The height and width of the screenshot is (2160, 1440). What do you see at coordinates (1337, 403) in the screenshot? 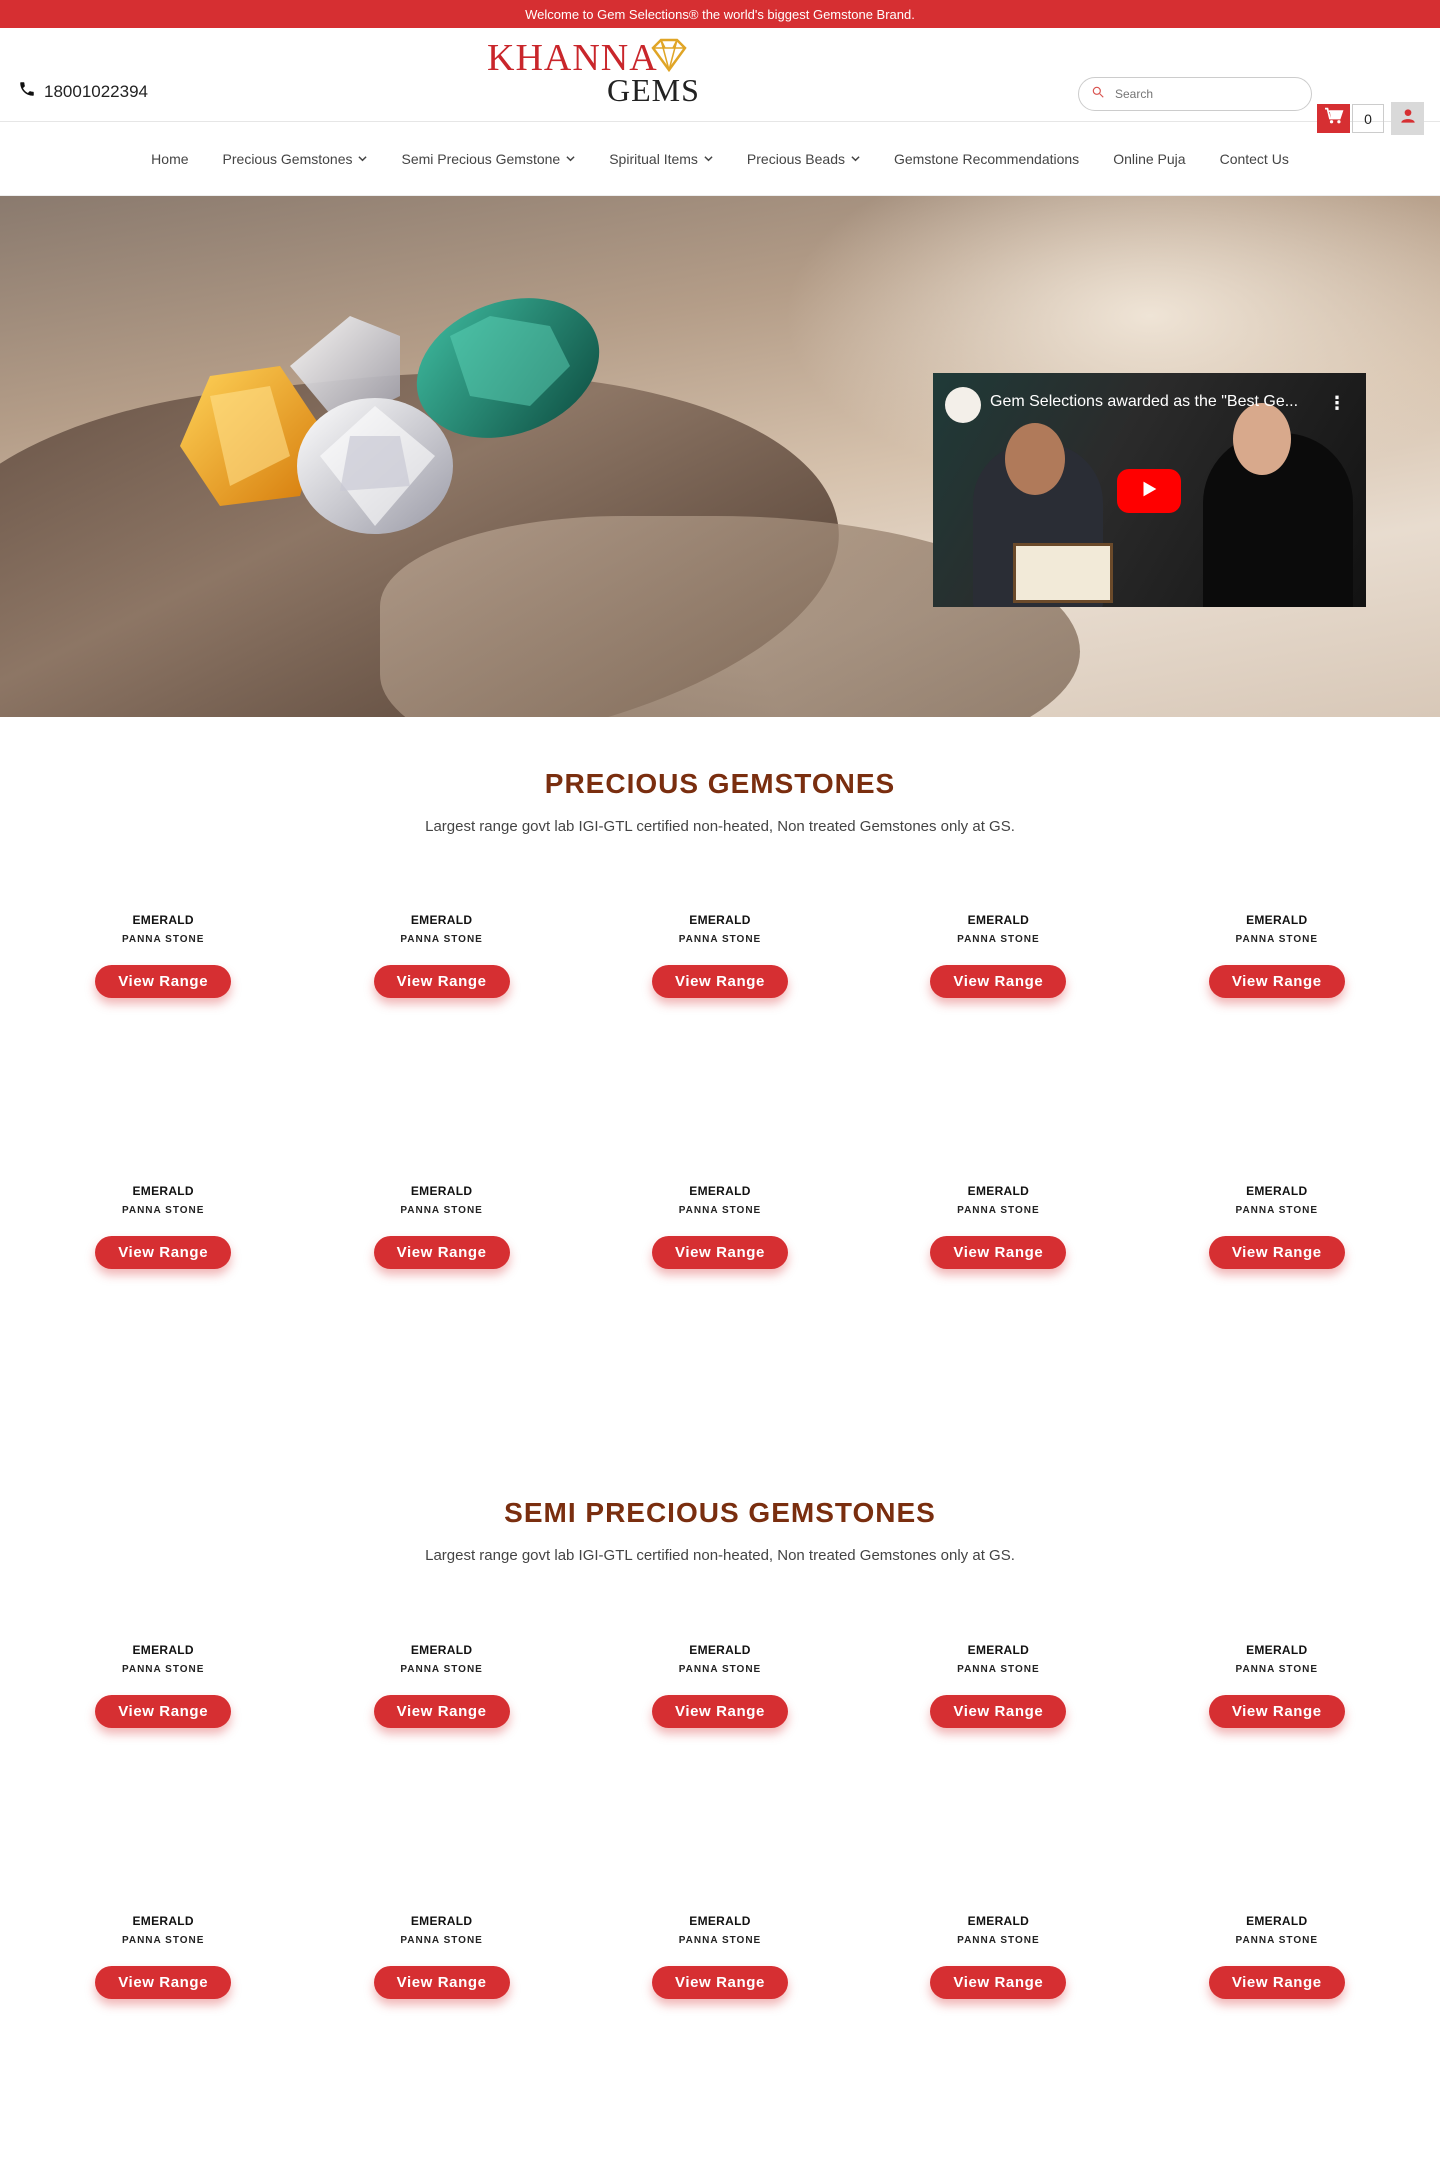
I see `more-options-icon: ⋮` at bounding box center [1337, 403].